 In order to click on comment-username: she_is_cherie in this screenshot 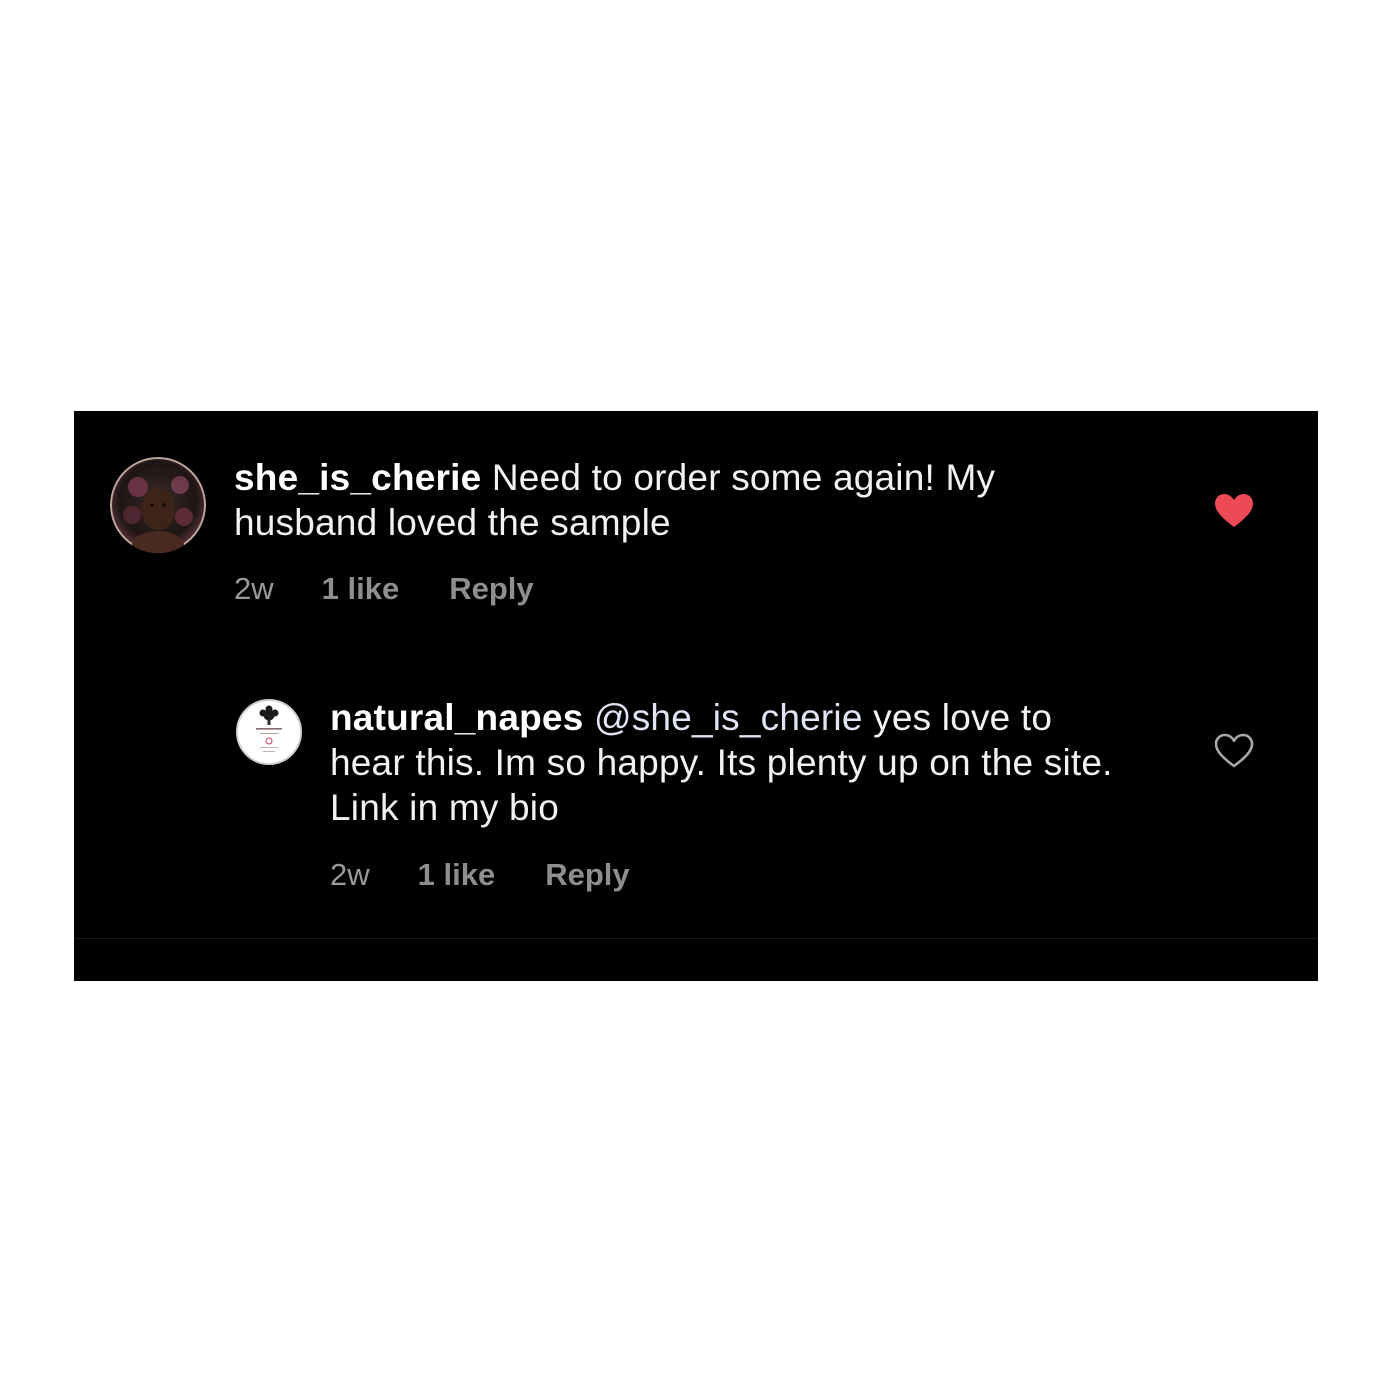, I will do `click(357, 477)`.